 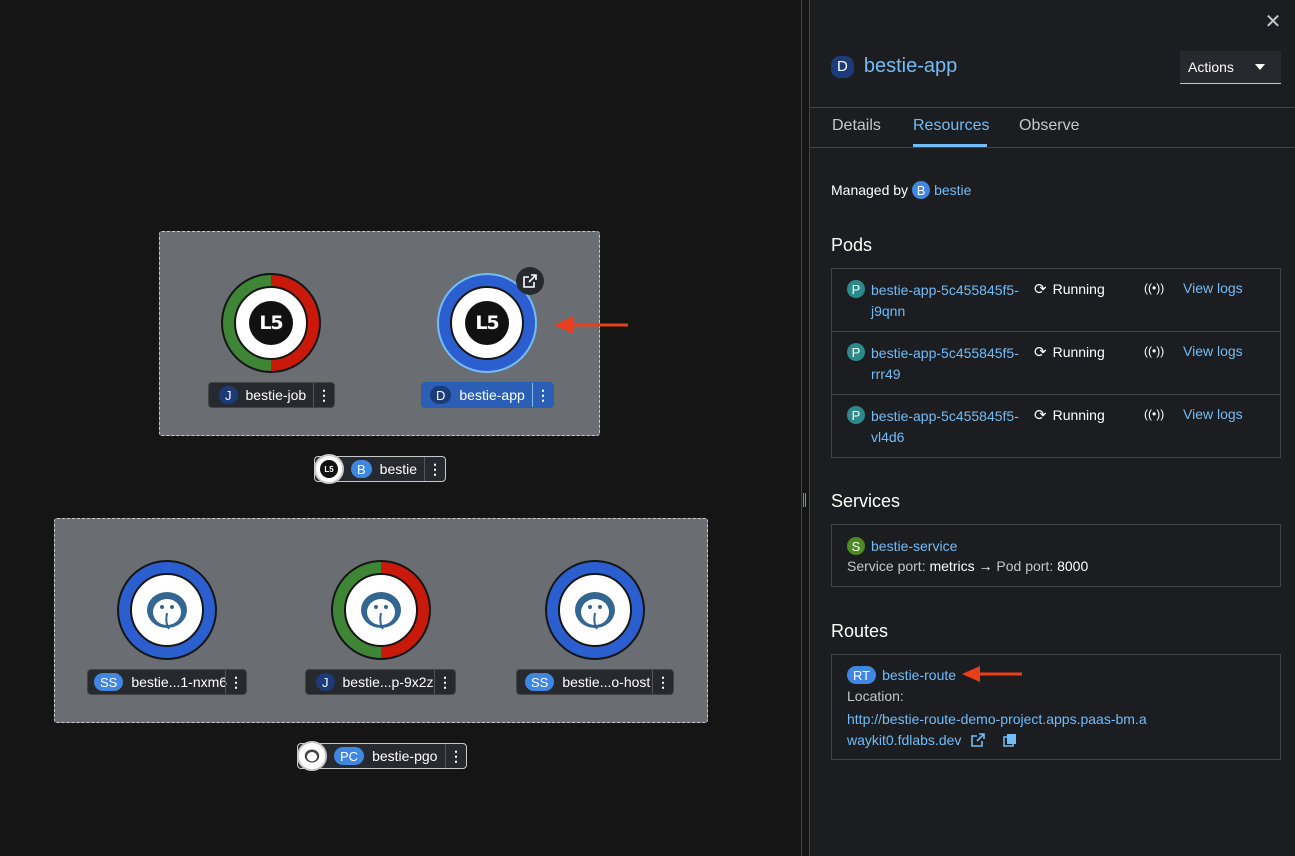 What do you see at coordinates (1211, 67) in the screenshot?
I see `actions-label: Actions` at bounding box center [1211, 67].